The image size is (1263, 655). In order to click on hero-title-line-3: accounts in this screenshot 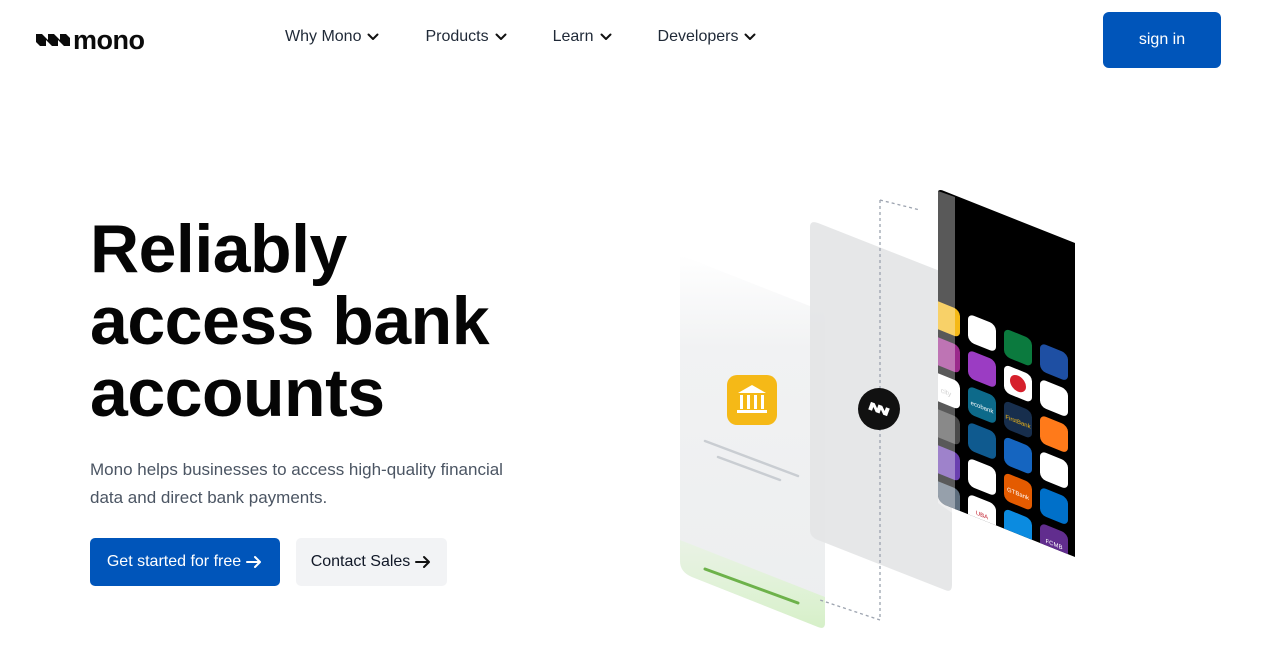, I will do `click(237, 393)`.